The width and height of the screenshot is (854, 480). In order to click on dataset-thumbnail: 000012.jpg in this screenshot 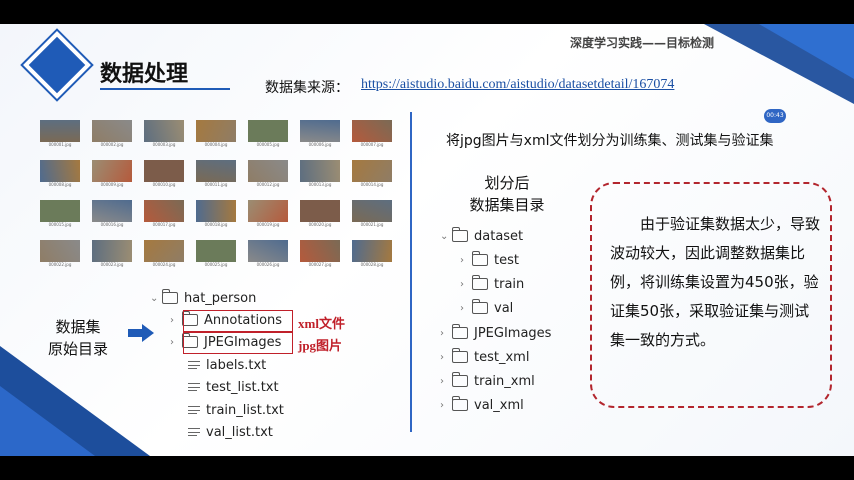, I will do `click(268, 173)`.